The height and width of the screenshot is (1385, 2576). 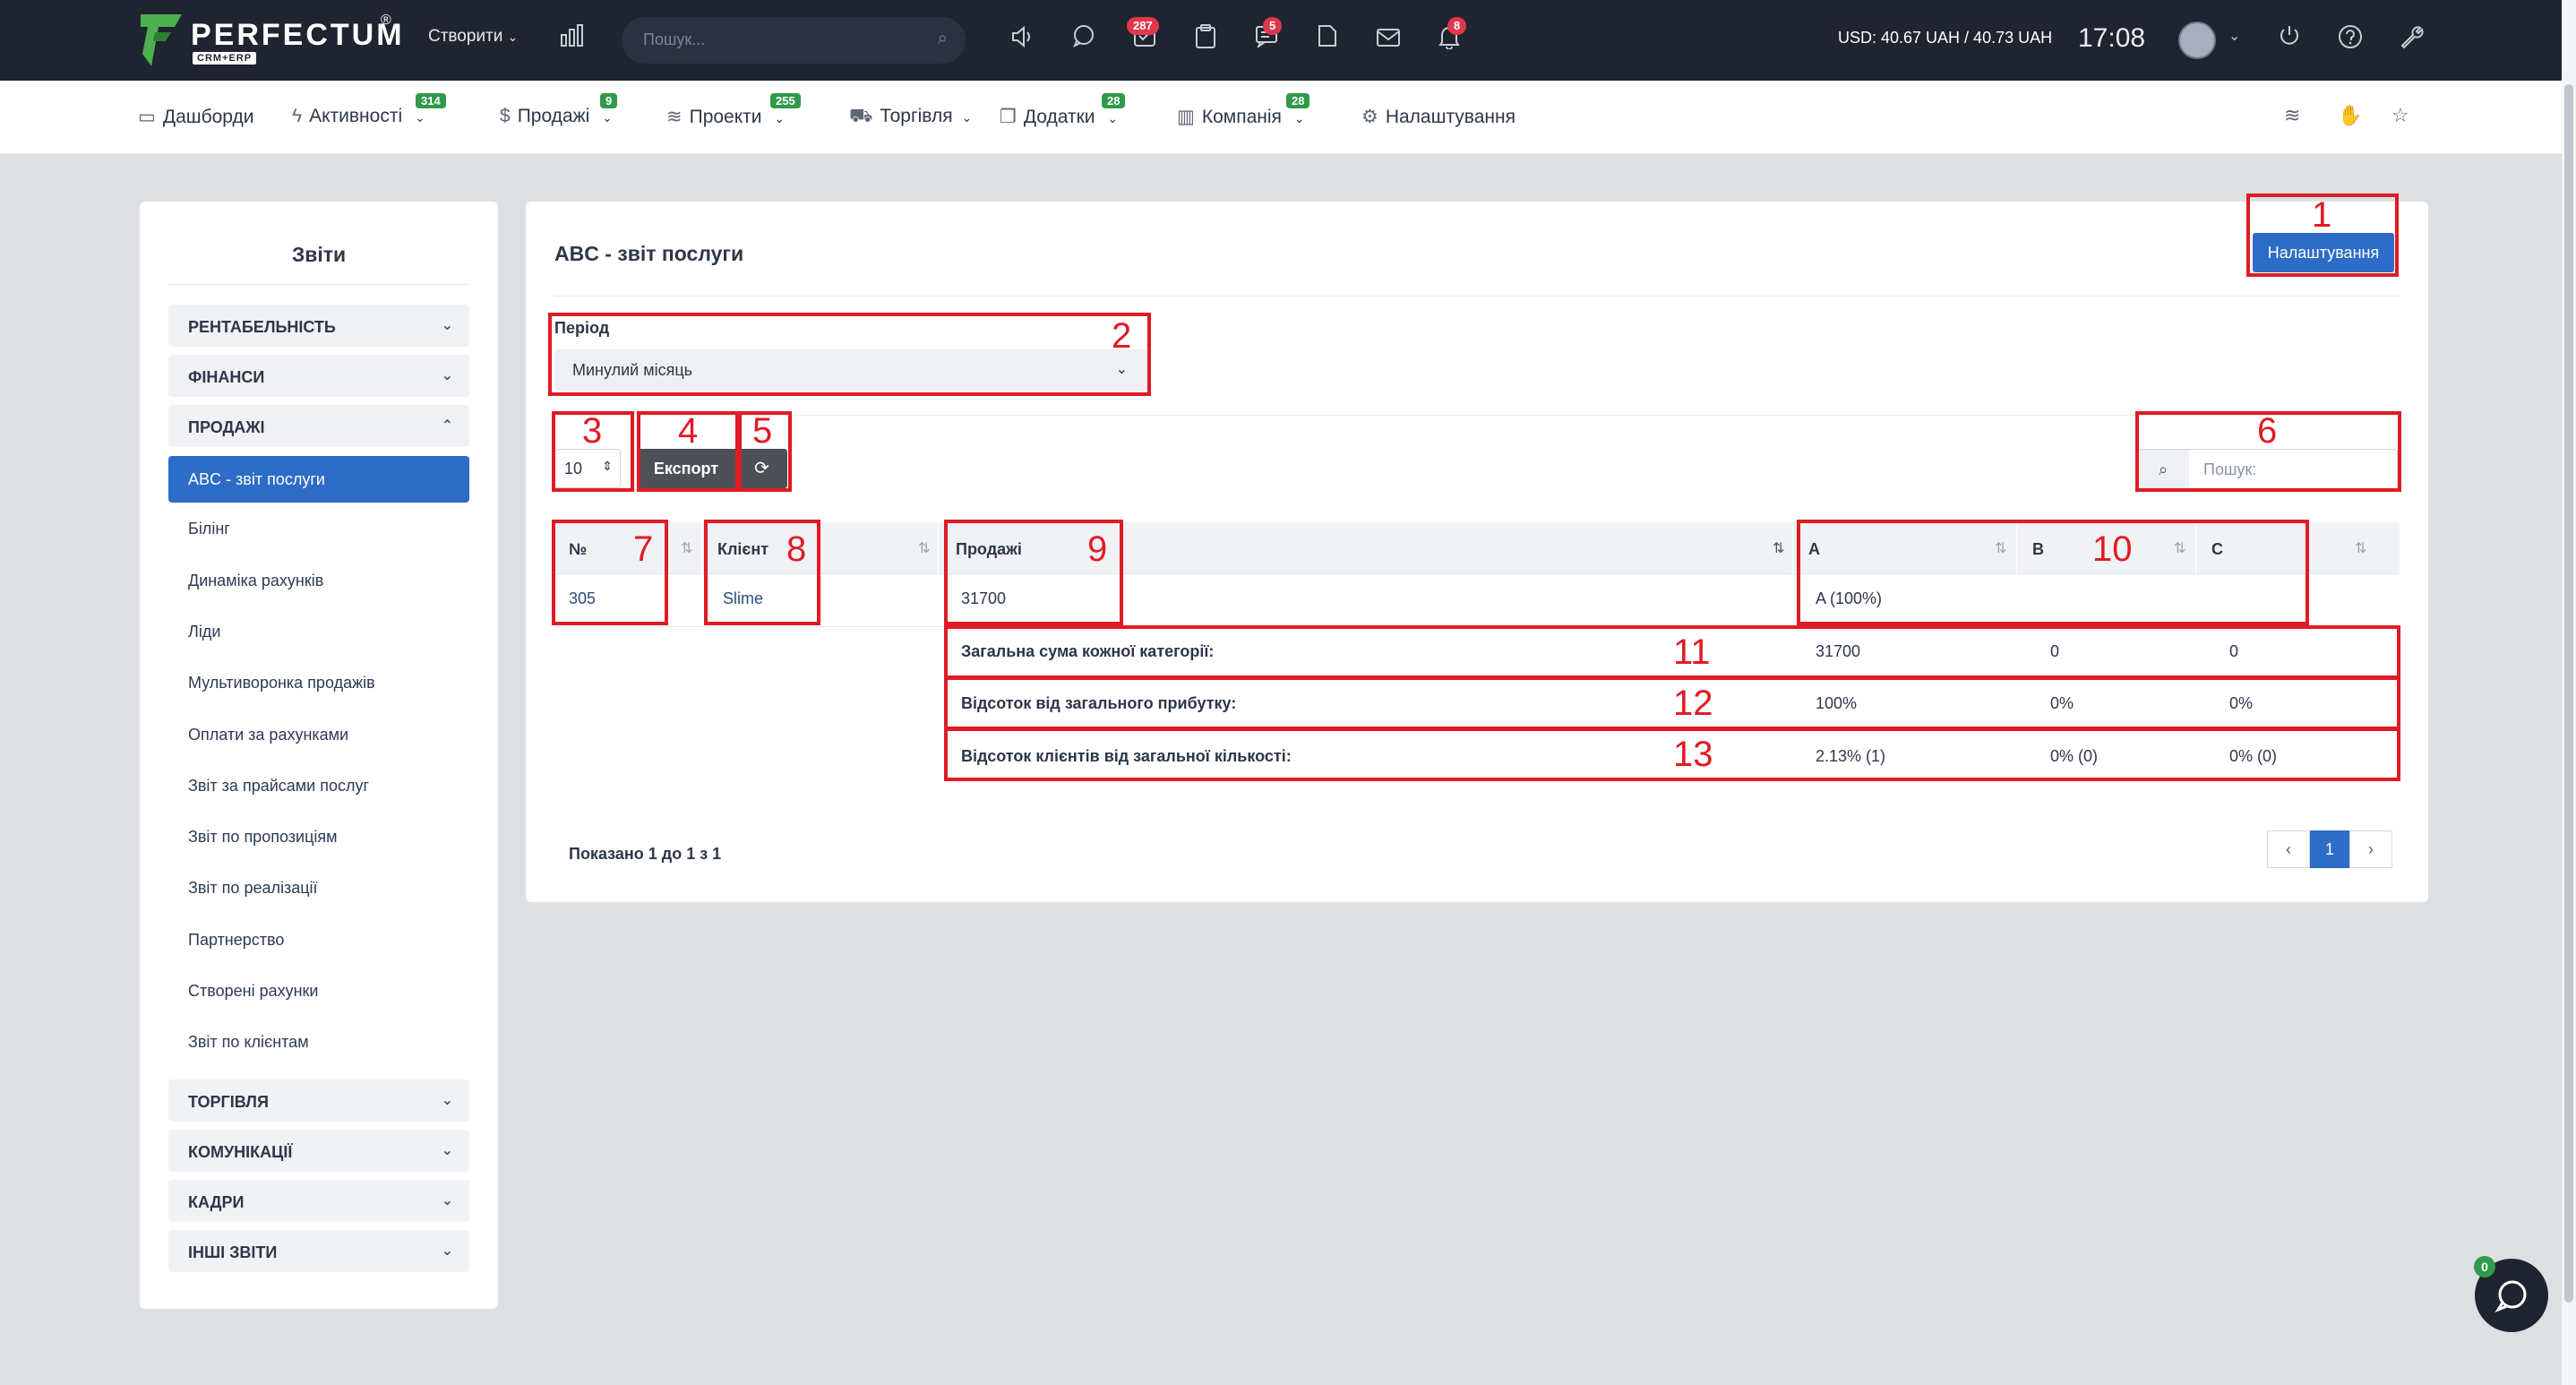 I want to click on messages-badge: 5, so click(x=1273, y=26).